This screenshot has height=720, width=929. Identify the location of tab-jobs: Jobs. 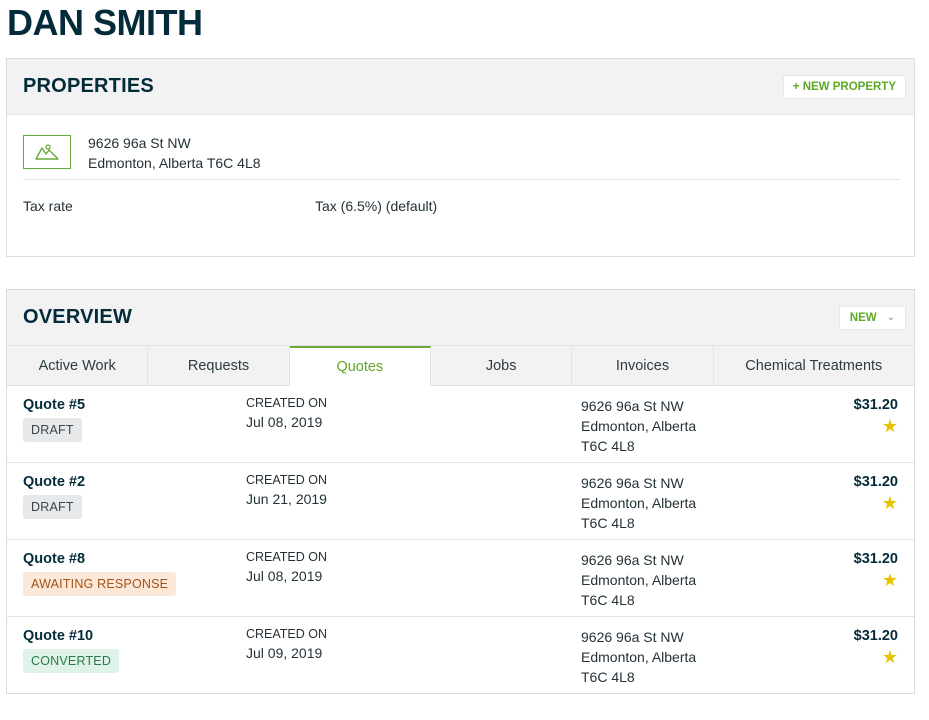
(501, 365).